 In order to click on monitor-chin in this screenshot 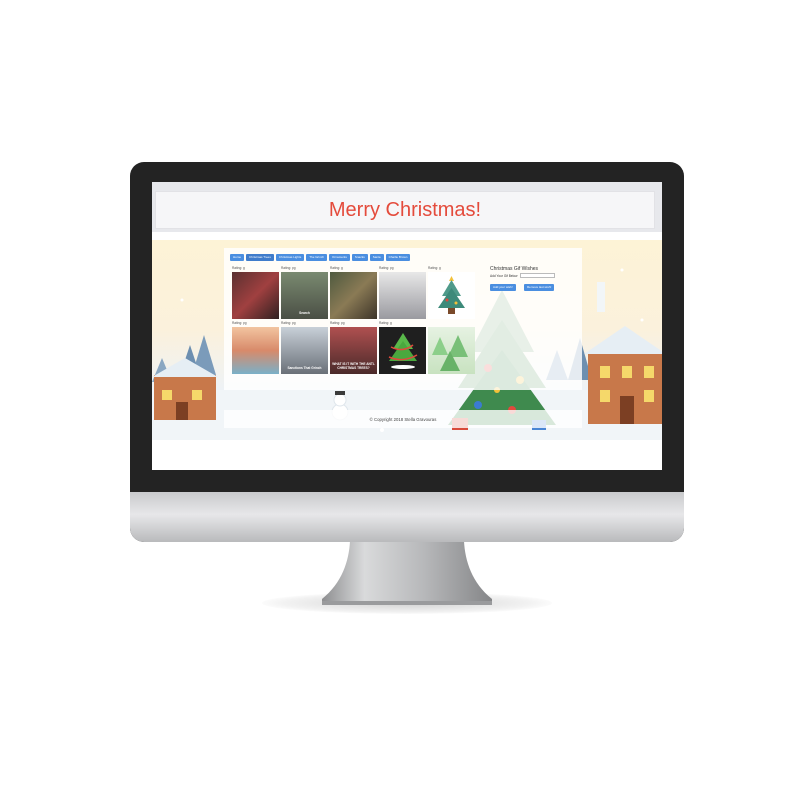, I will do `click(407, 517)`.